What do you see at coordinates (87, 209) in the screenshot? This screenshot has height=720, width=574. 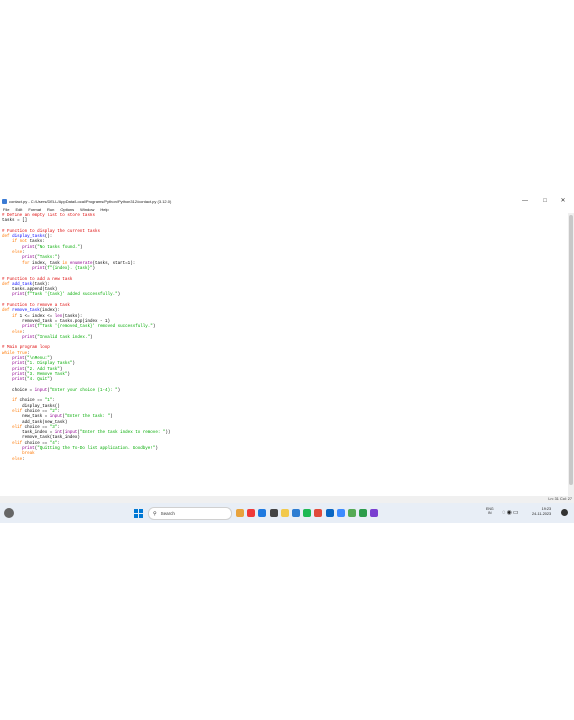 I see `menu-window: Window` at bounding box center [87, 209].